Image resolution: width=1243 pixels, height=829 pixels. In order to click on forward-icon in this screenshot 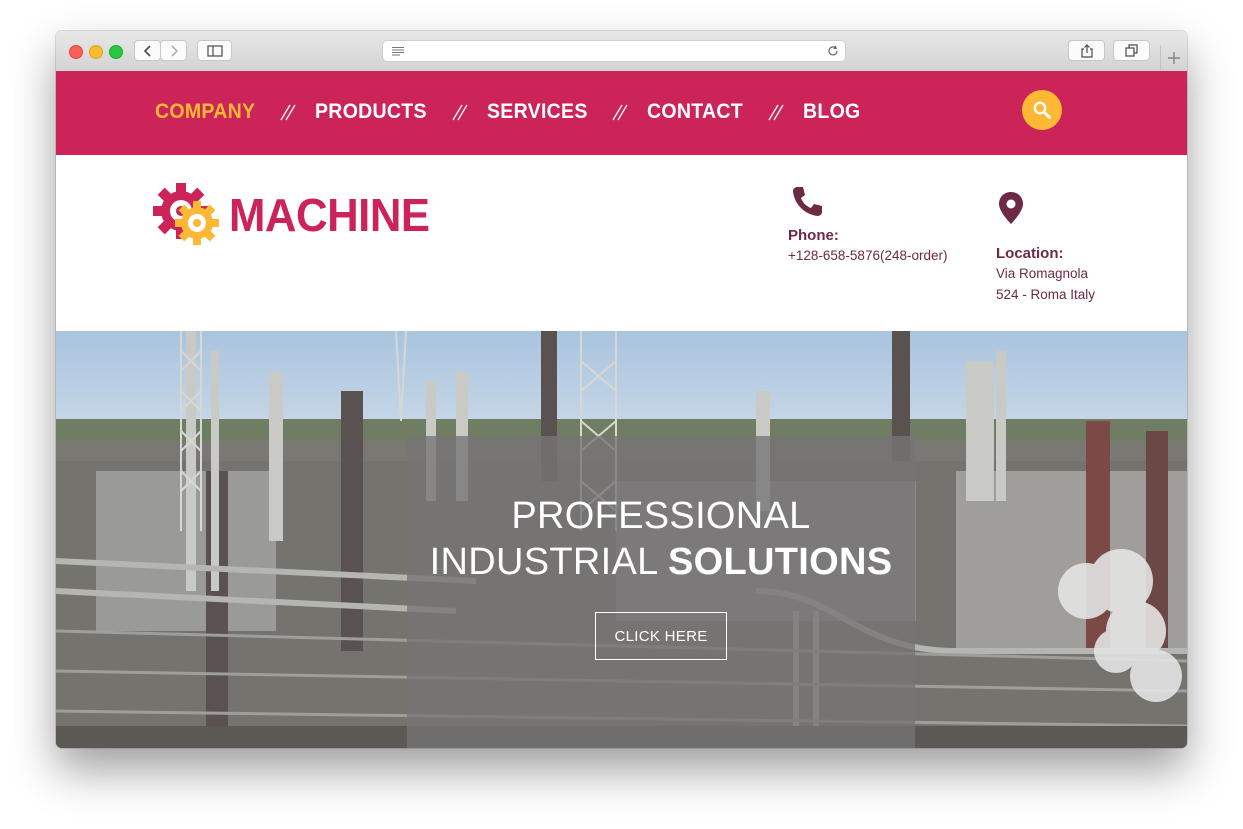, I will do `click(174, 50)`.